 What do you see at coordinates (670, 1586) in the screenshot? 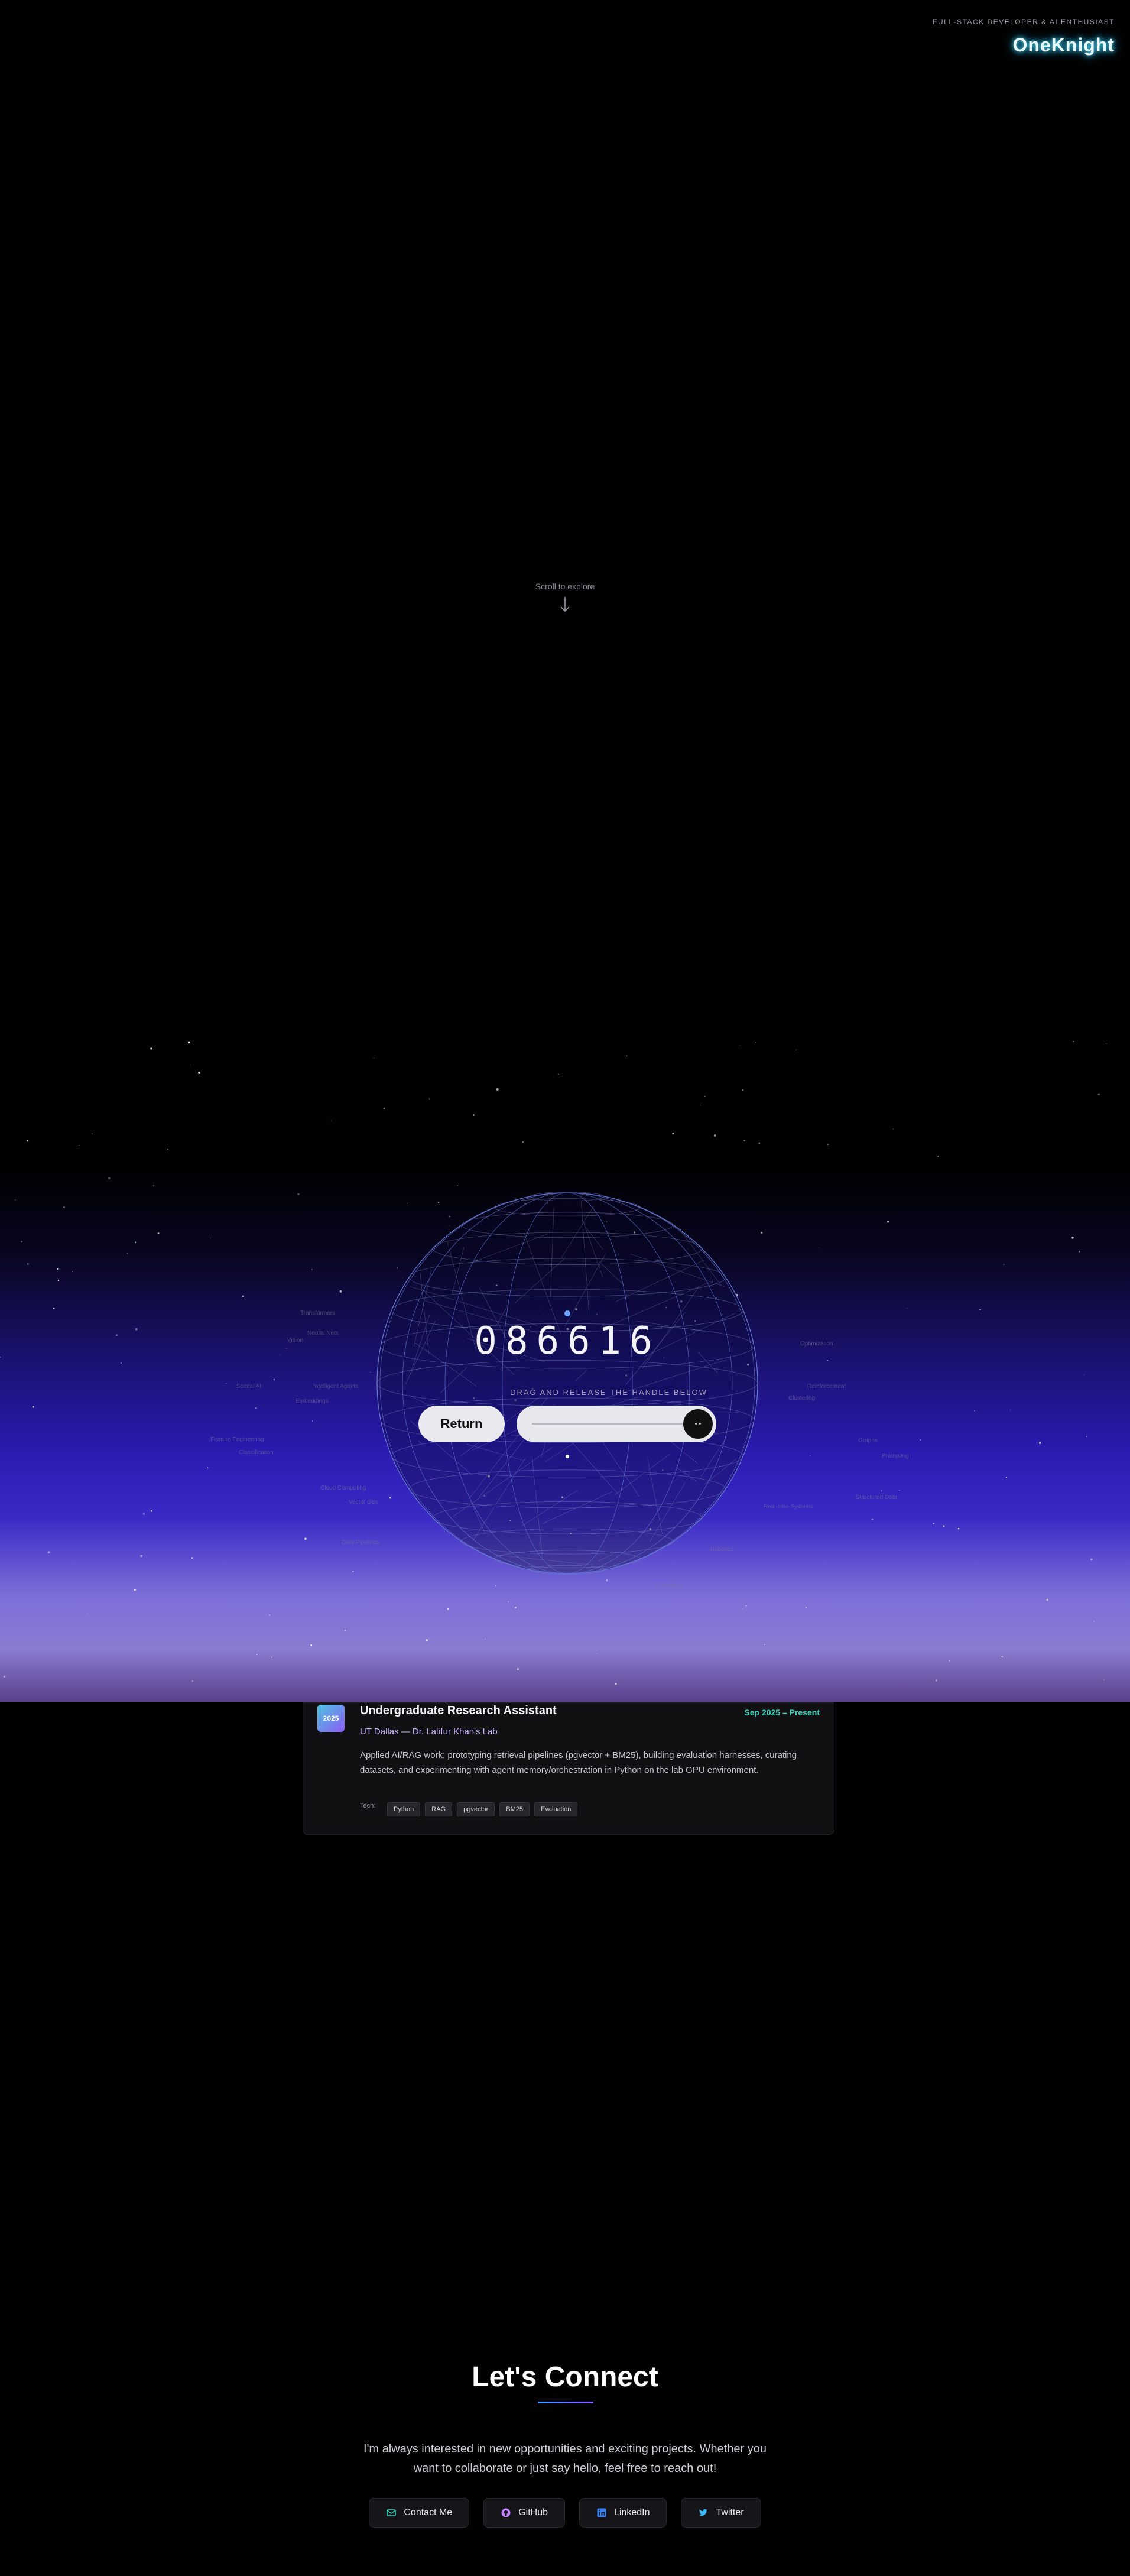
I see `skill-label: Evaluation` at bounding box center [670, 1586].